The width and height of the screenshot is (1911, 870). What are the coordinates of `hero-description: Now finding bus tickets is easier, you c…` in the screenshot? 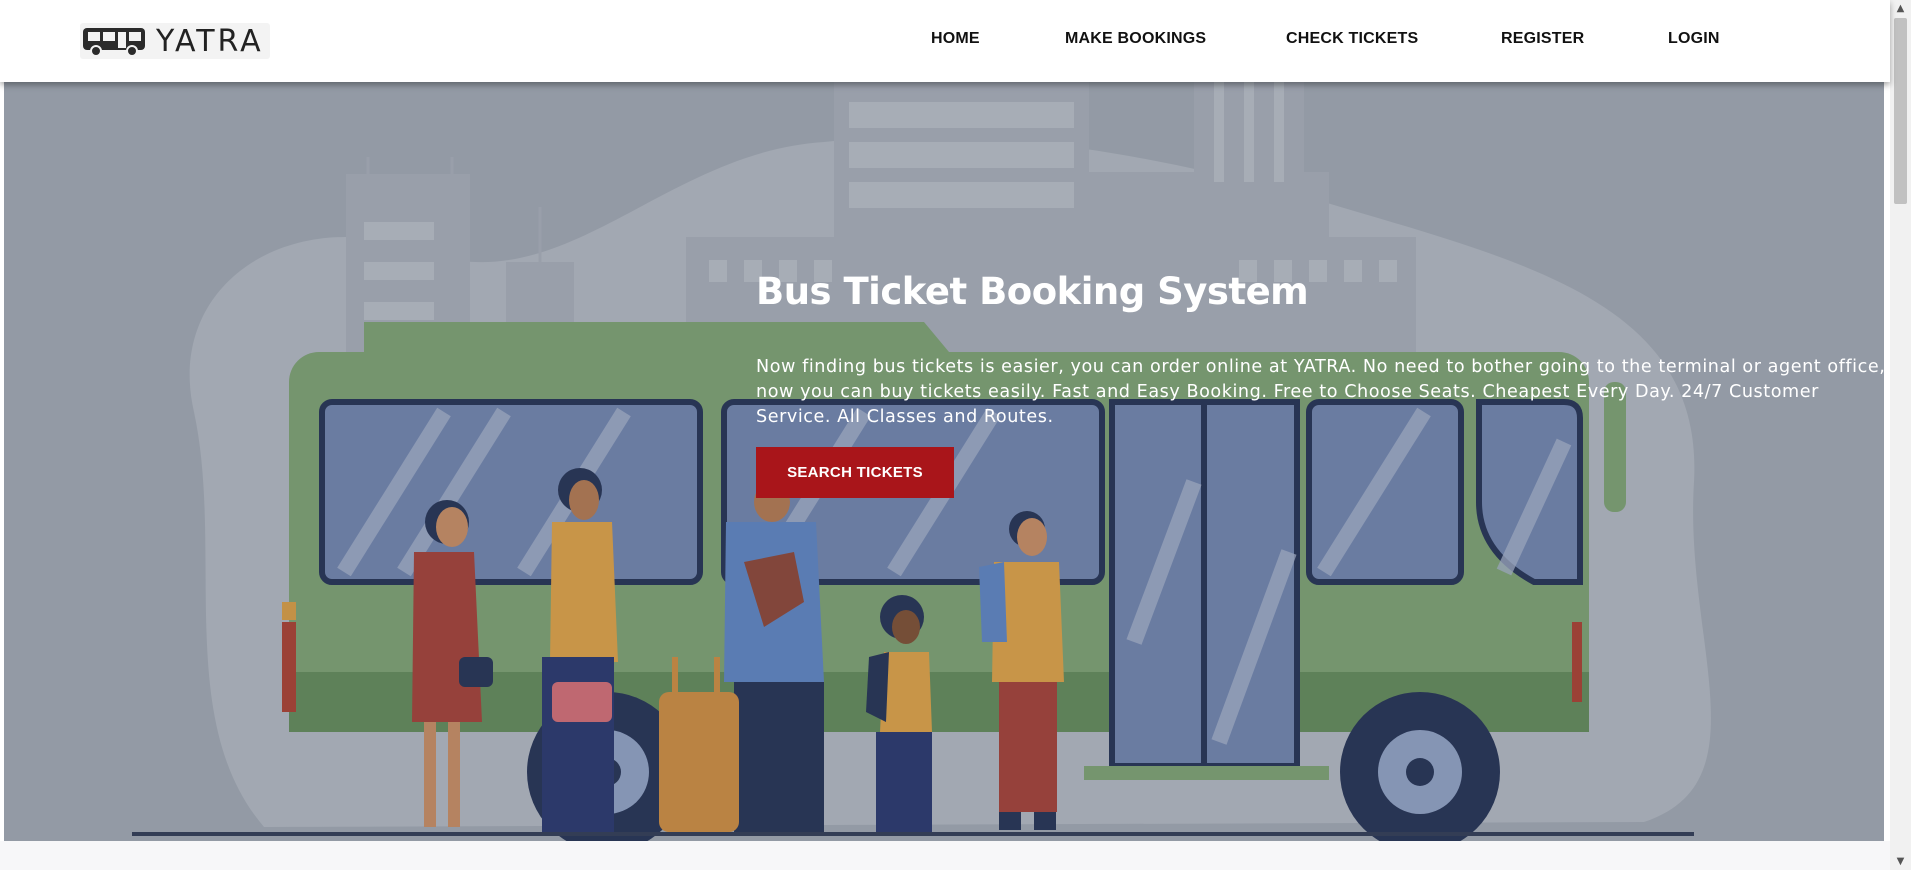 It's located at (1320, 392).